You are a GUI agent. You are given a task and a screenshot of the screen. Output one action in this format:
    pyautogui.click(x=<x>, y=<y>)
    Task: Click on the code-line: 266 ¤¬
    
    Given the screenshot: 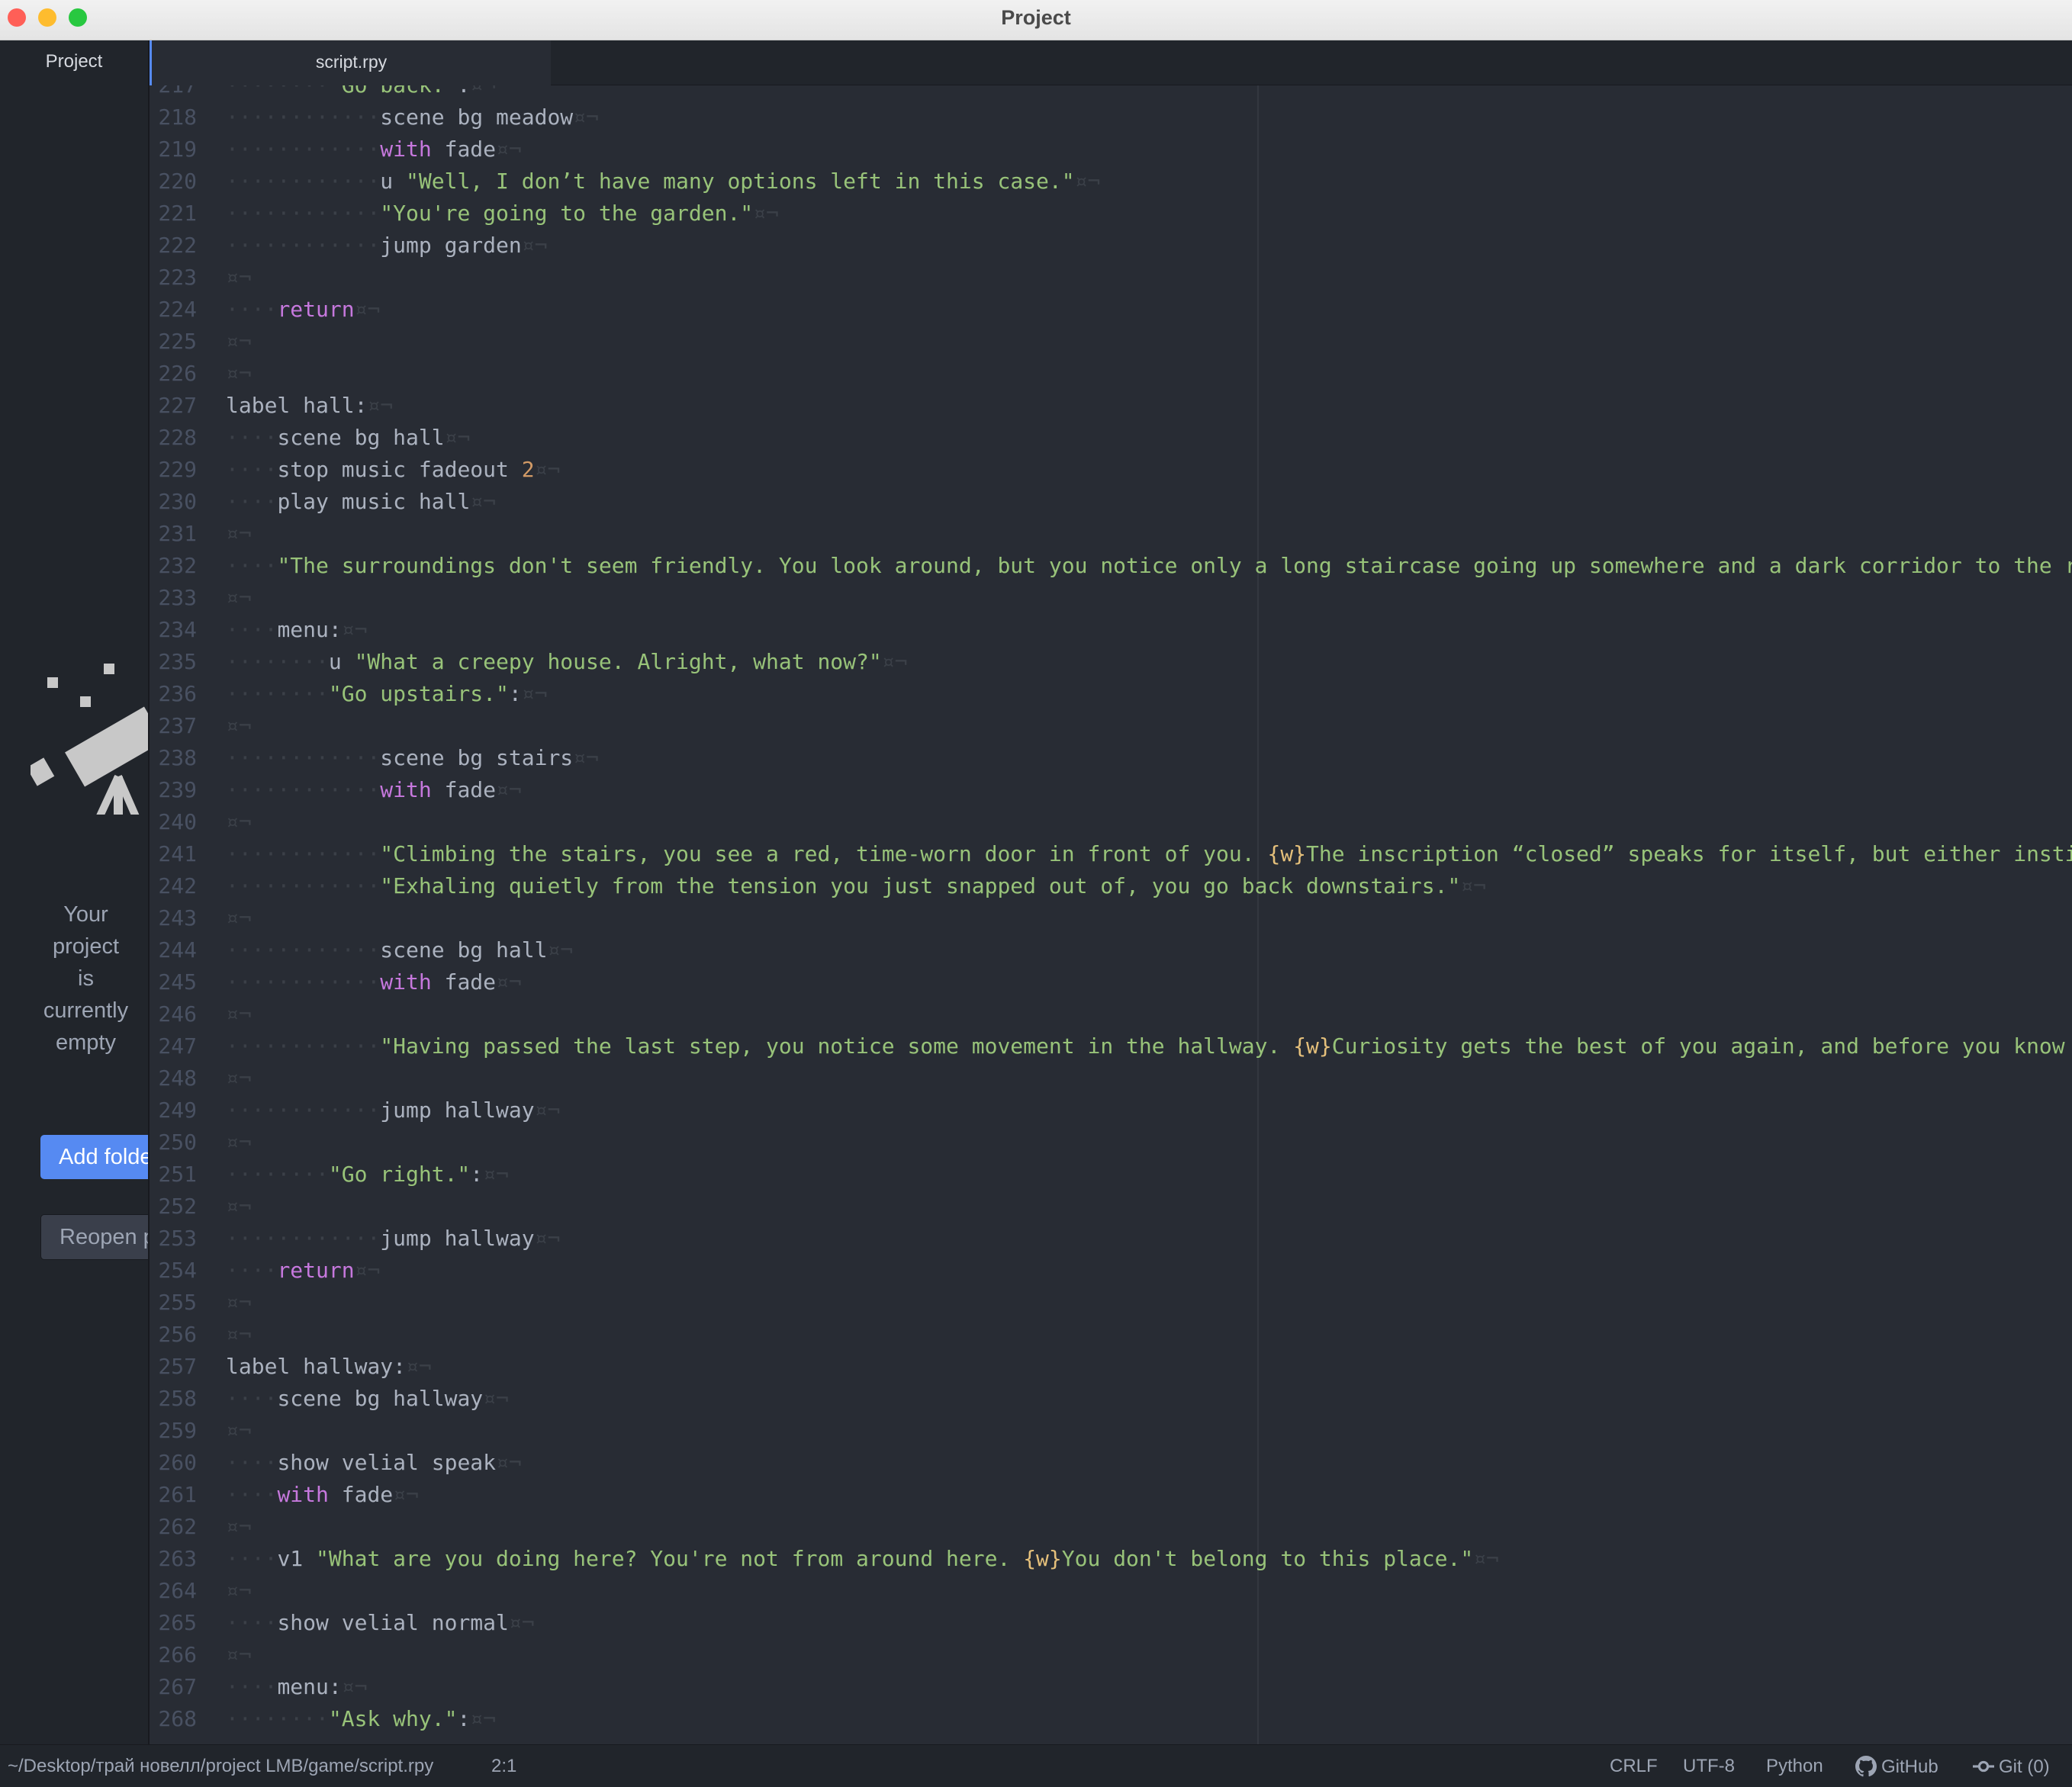 What is the action you would take?
    pyautogui.click(x=200, y=1655)
    